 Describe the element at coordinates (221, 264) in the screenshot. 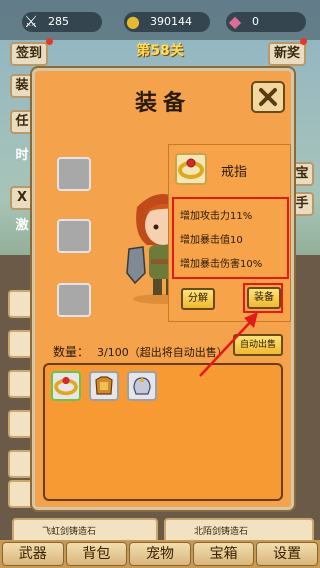

I see `stat-crit-damage: 增加暴击伤害10%` at that location.